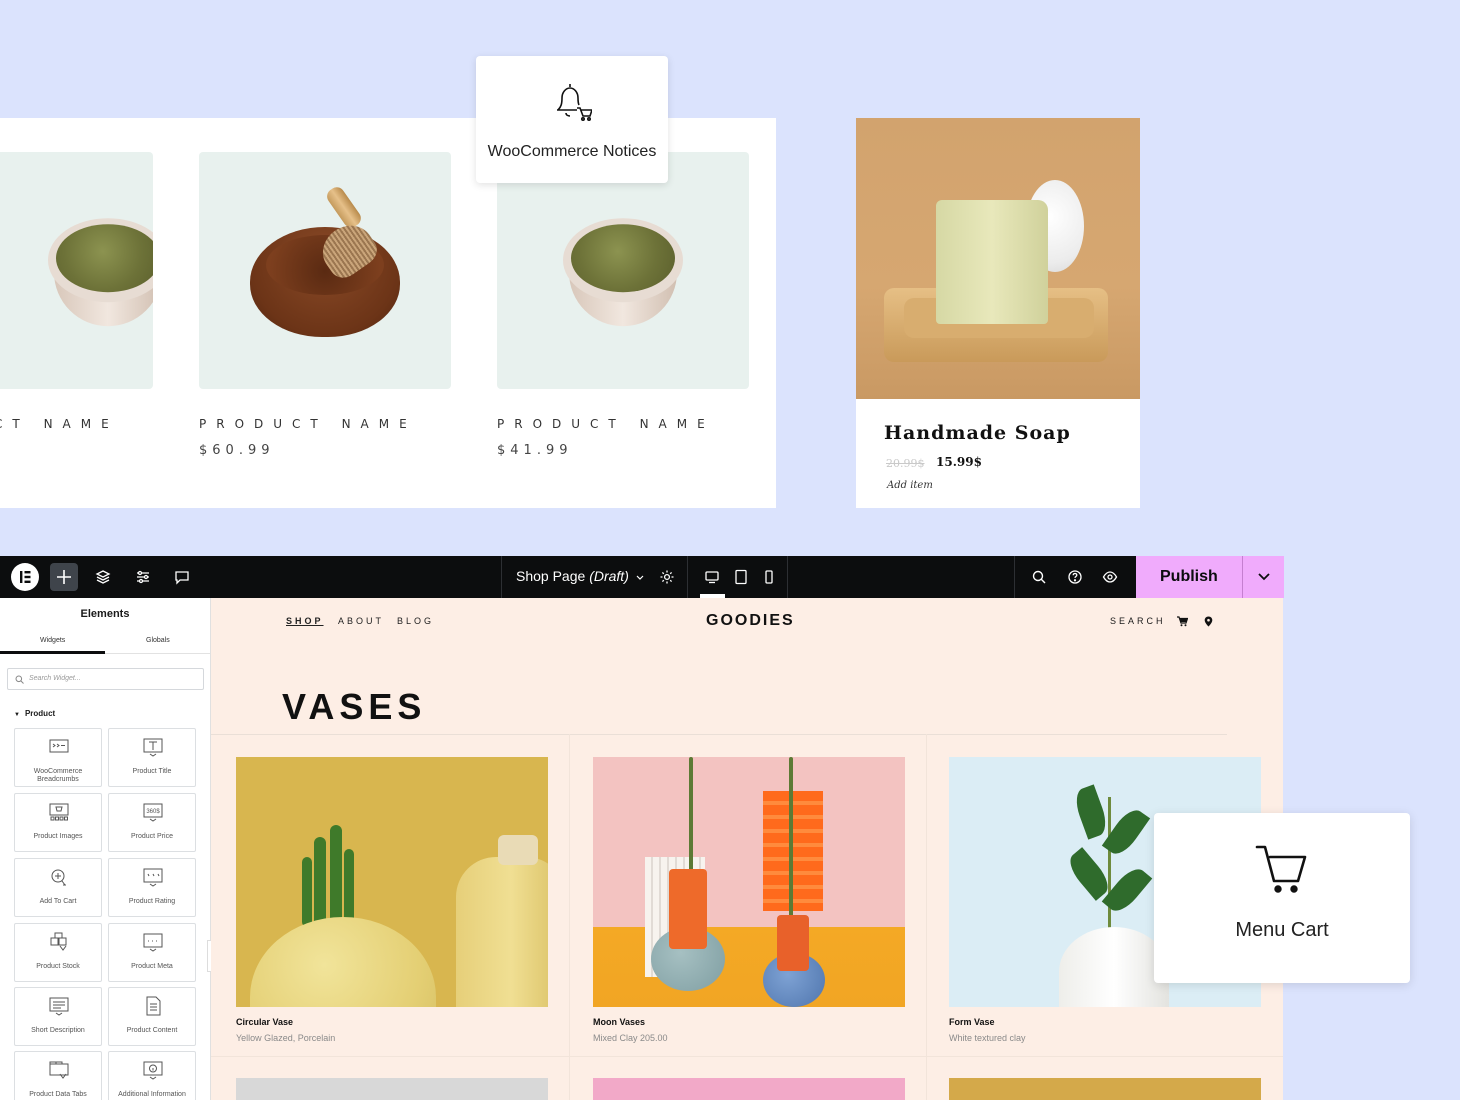 The image size is (1460, 1100). I want to click on add-to-cart-icon, so click(58, 877).